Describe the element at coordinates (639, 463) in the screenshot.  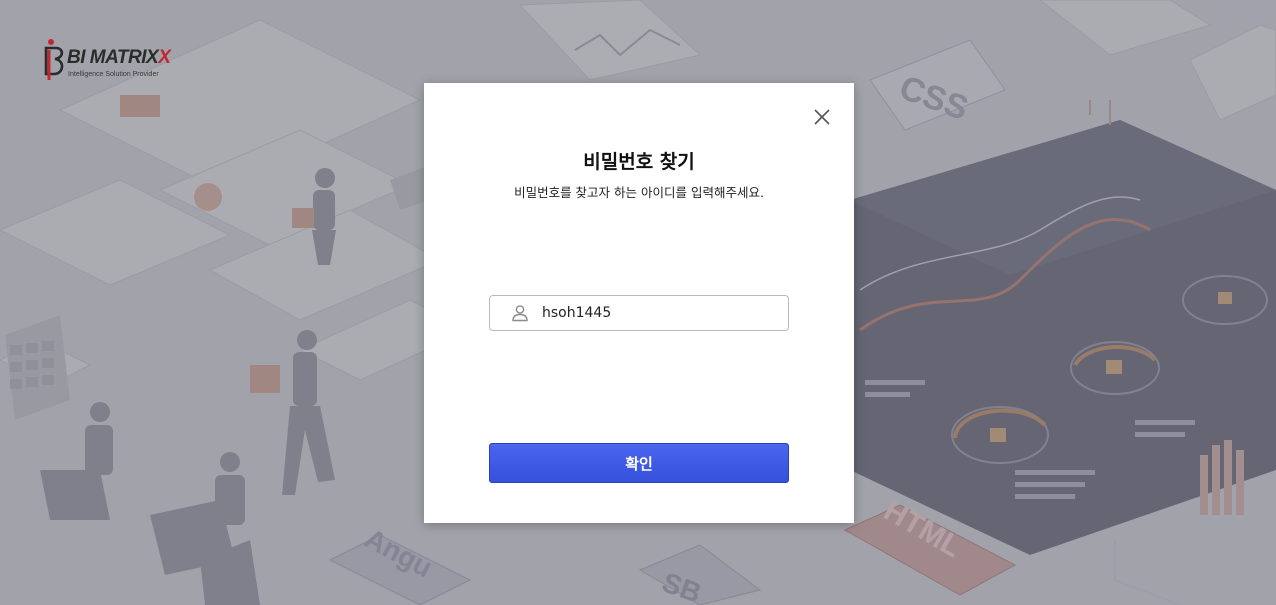
I see `confirm-button: 확인` at that location.